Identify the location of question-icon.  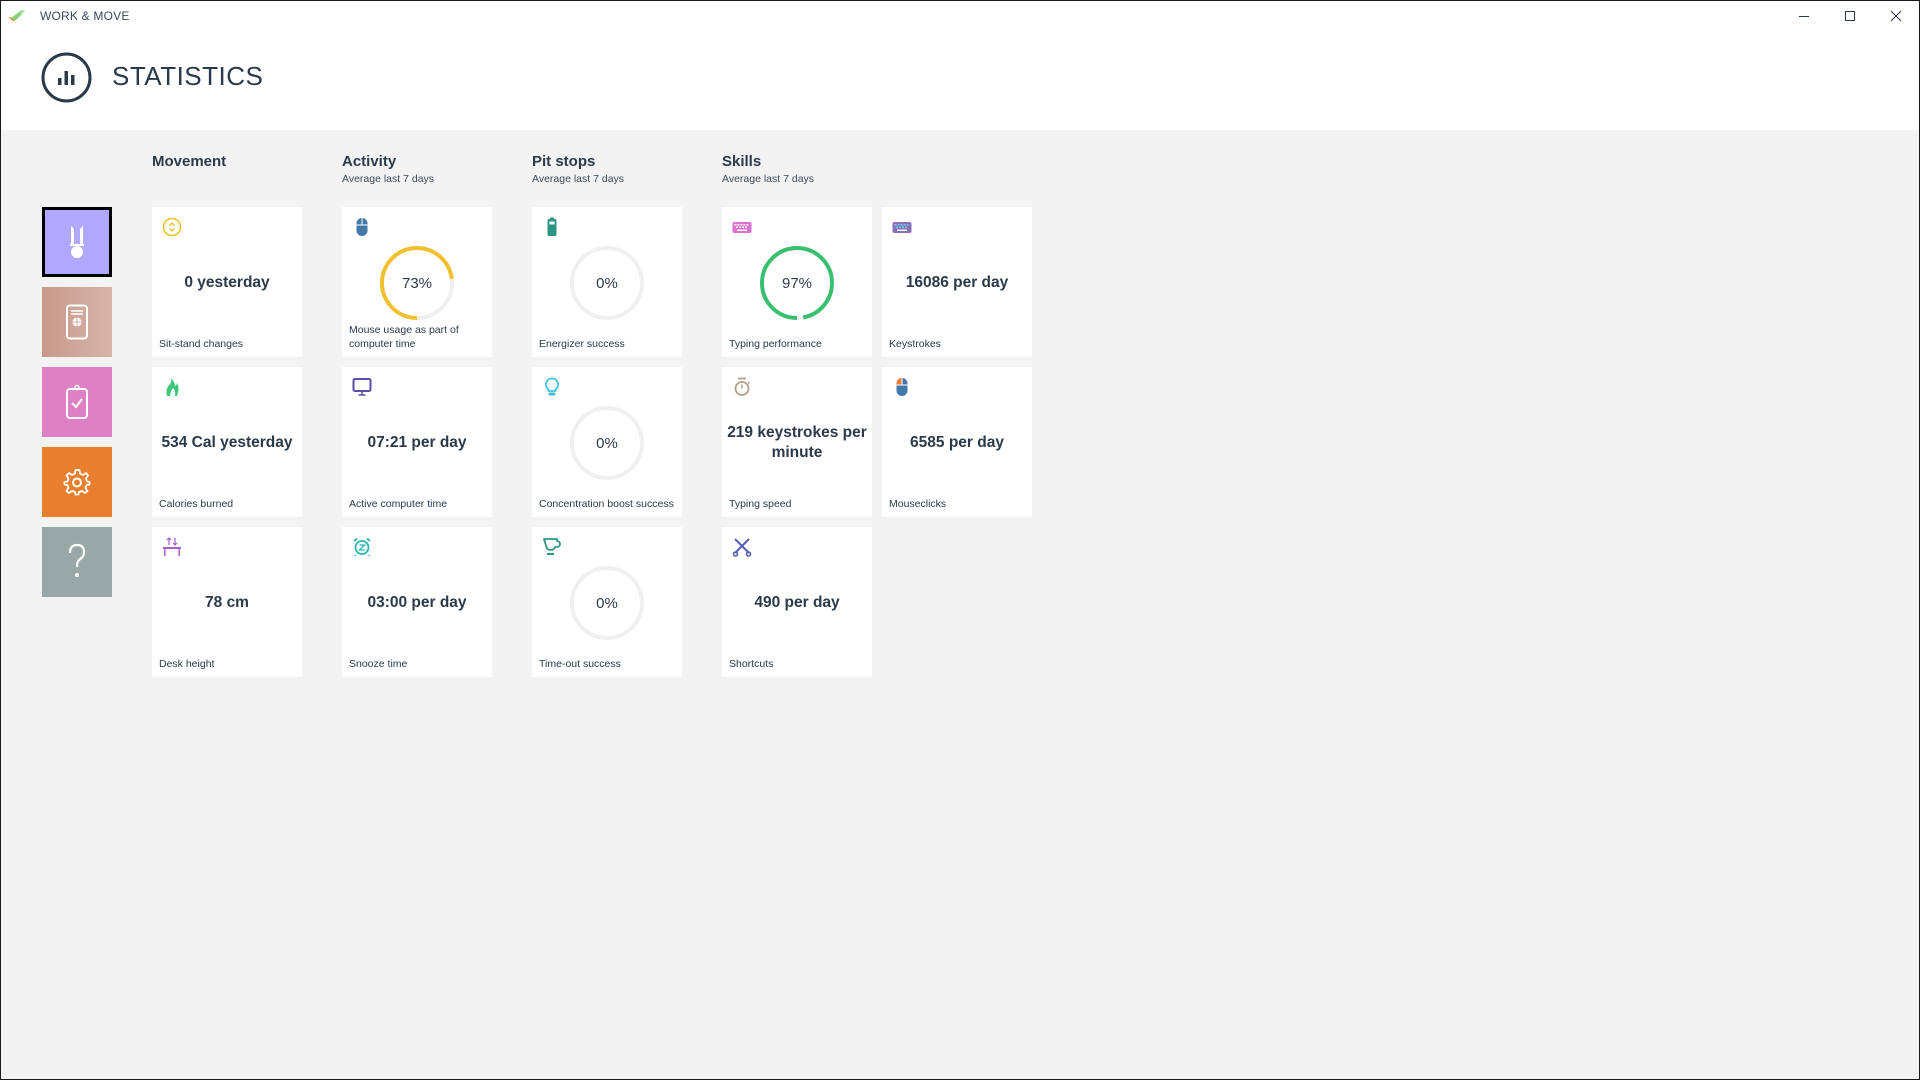
(77, 560).